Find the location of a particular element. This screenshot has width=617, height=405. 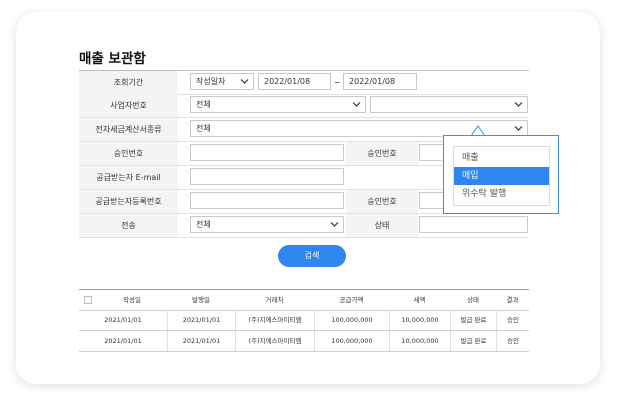

doc-type-dropdown: 매출 매입 위수탁 발행 is located at coordinates (501, 174).